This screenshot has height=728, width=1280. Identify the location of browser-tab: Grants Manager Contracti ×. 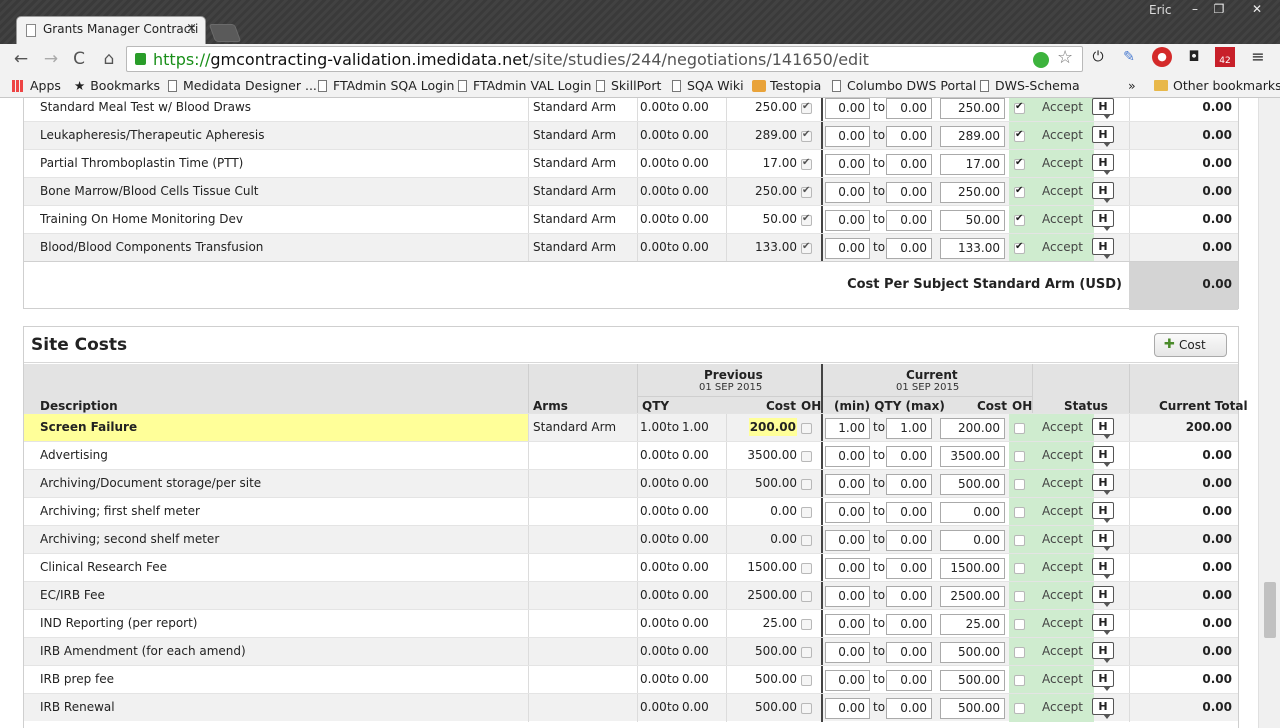
(111, 30).